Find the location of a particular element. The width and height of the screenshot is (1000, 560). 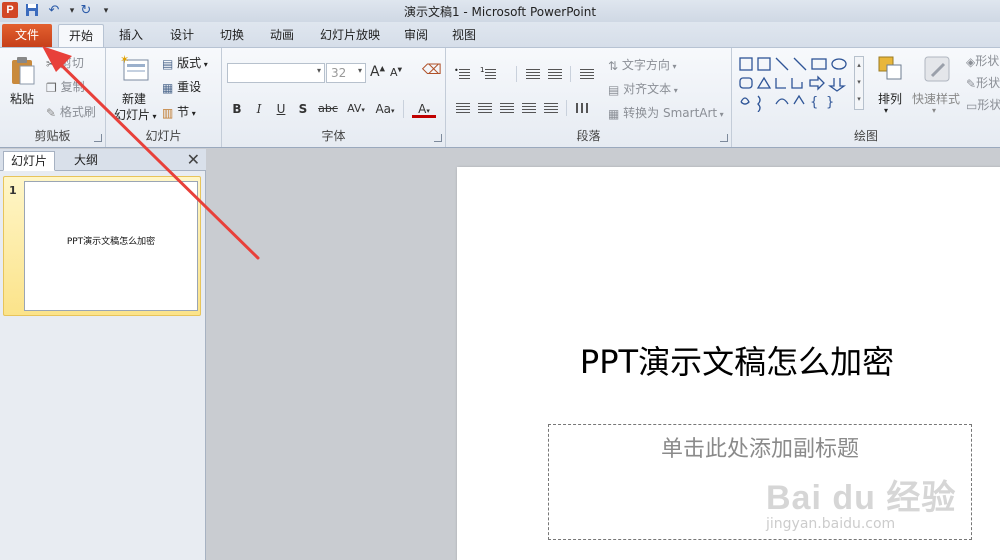

arrange-button: 排列 is located at coordinates (890, 98).